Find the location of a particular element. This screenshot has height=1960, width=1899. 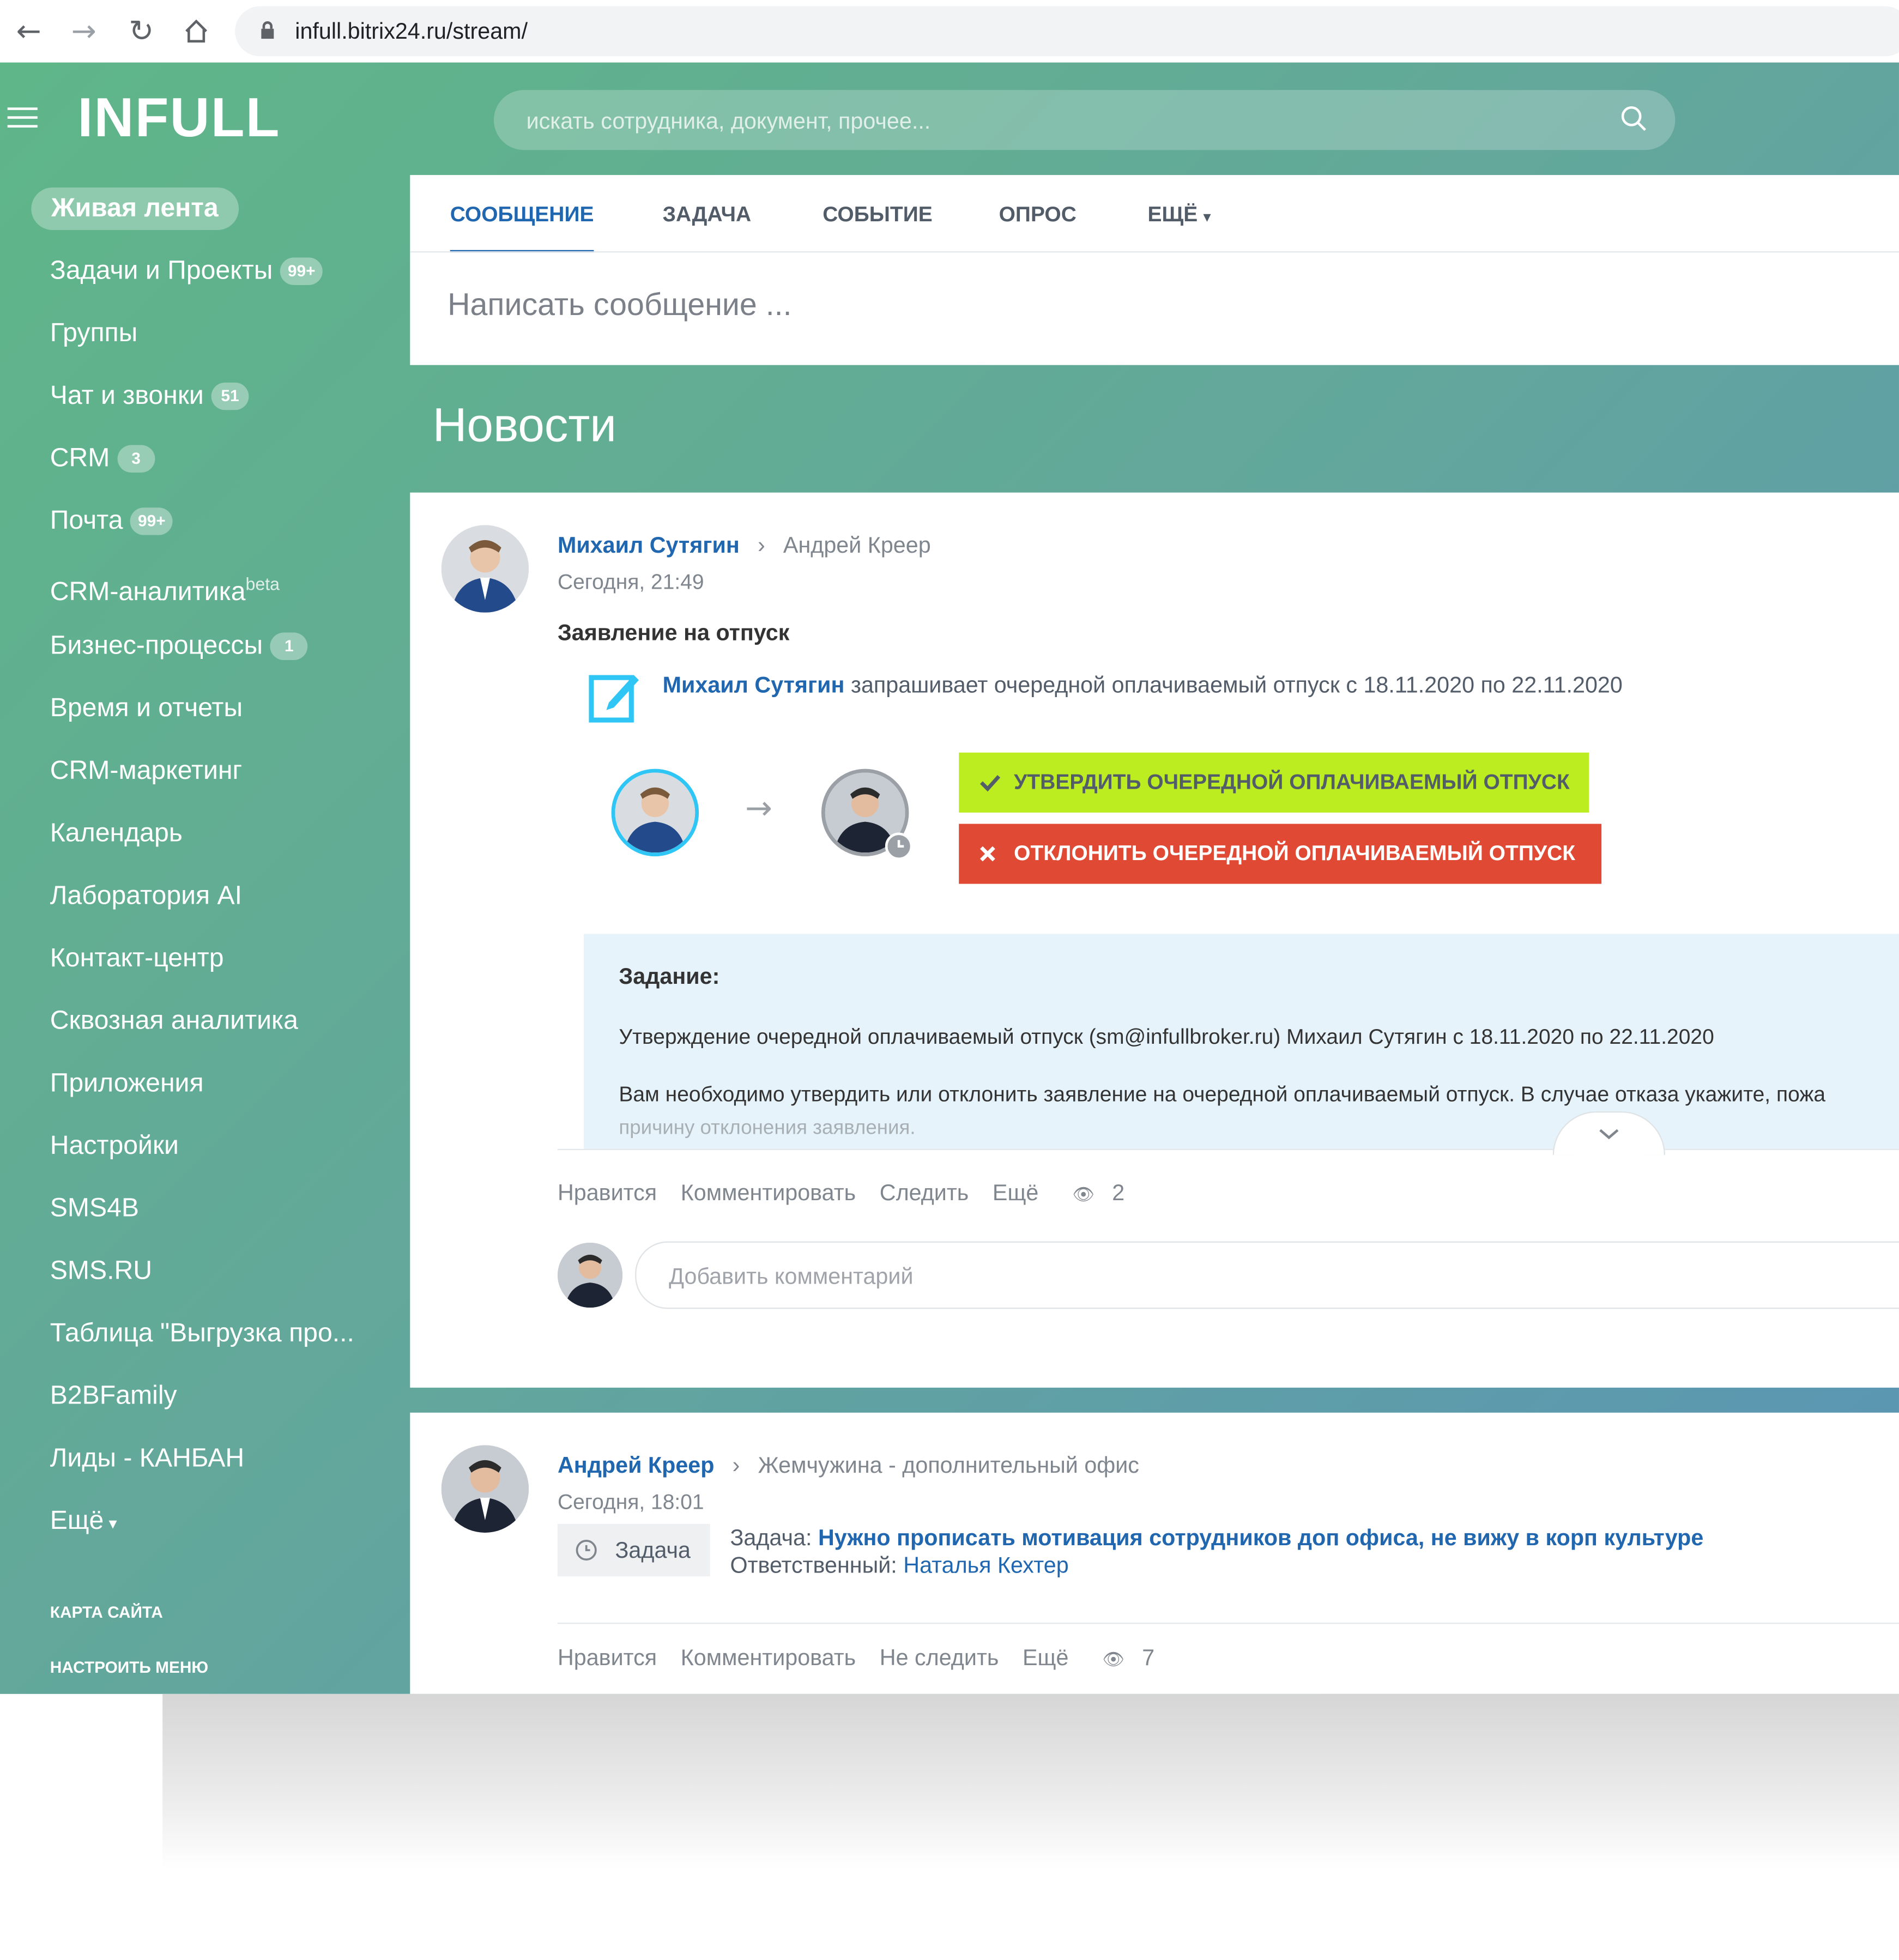

menu-icon is located at coordinates (23, 119).